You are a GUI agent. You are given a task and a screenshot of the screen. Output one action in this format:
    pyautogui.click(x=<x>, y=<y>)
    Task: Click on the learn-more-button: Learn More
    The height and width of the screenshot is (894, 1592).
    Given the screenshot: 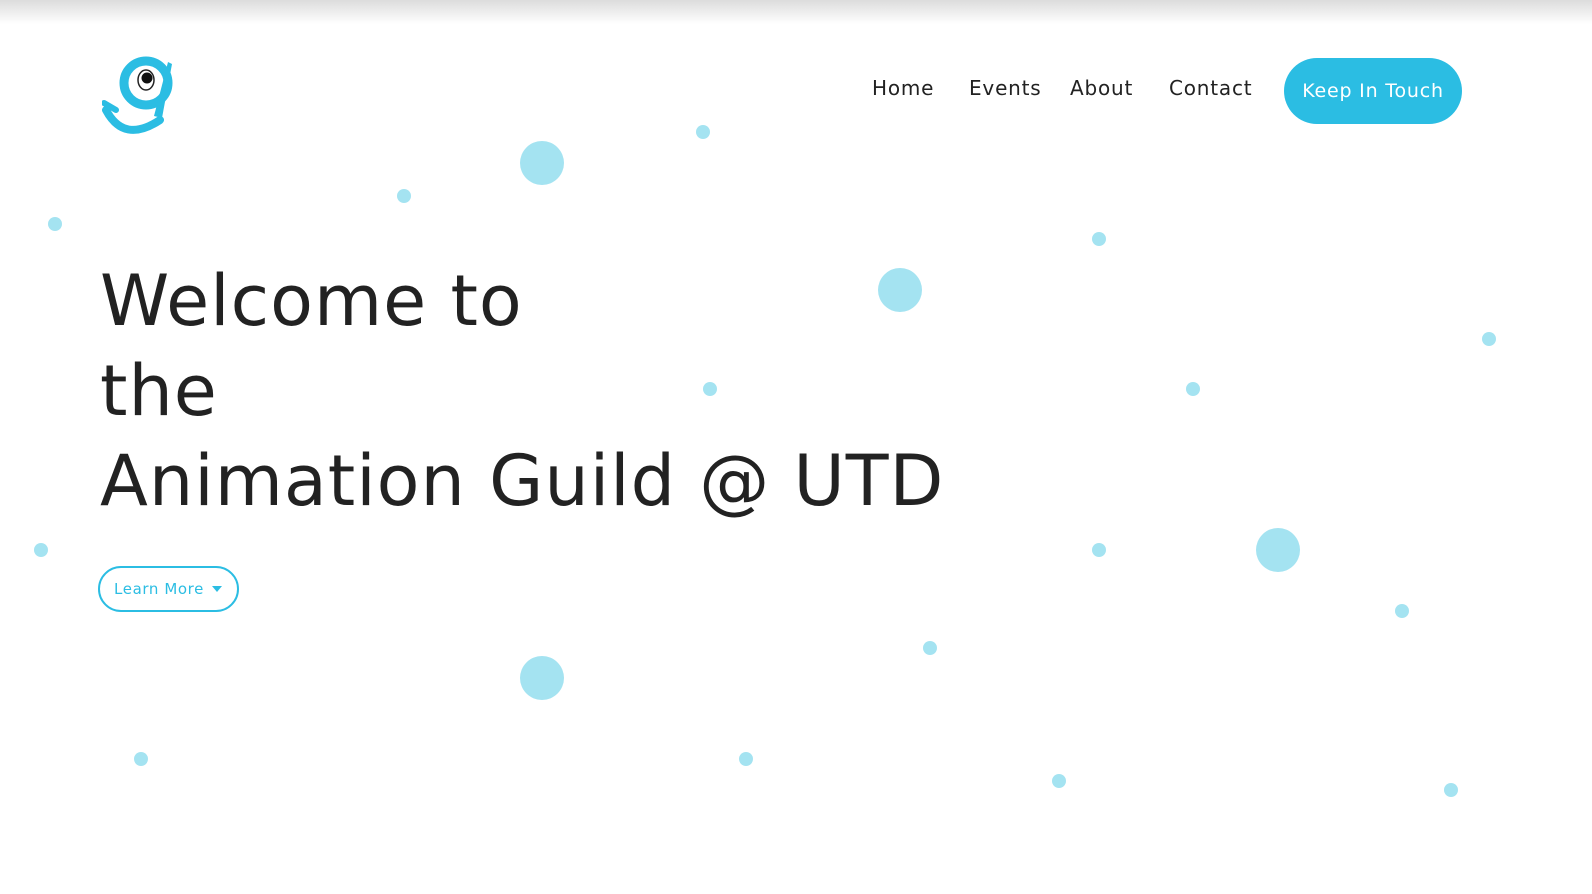 What is the action you would take?
    pyautogui.click(x=168, y=589)
    